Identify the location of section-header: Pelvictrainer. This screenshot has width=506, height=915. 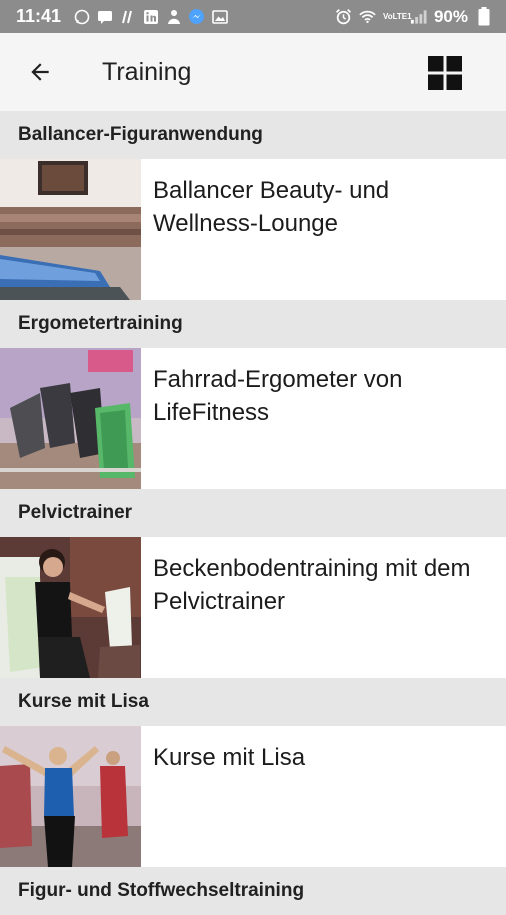
(253, 513).